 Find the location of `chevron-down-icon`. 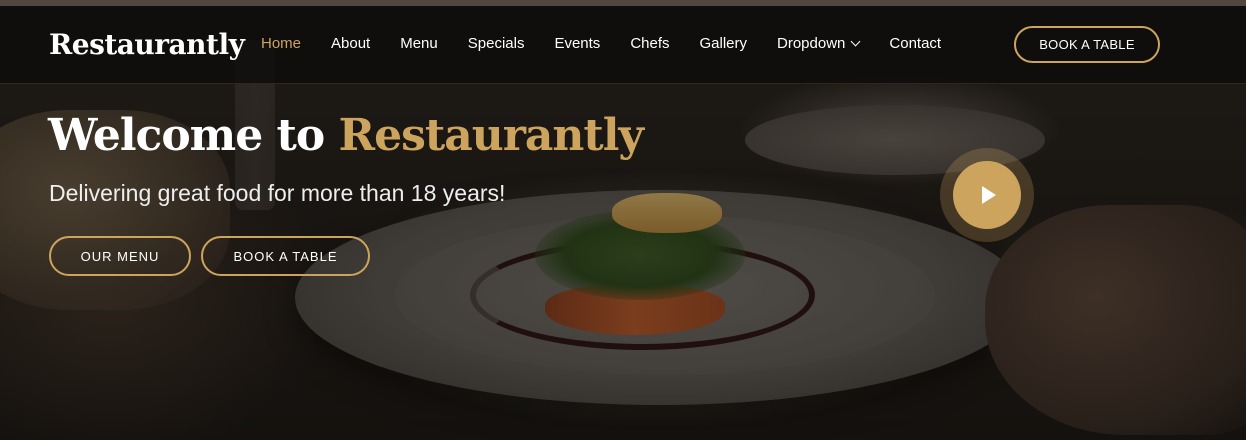

chevron-down-icon is located at coordinates (855, 41).